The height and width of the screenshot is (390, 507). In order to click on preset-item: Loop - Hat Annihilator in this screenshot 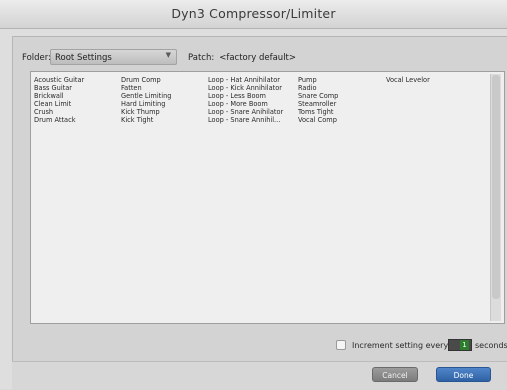, I will do `click(245, 80)`.